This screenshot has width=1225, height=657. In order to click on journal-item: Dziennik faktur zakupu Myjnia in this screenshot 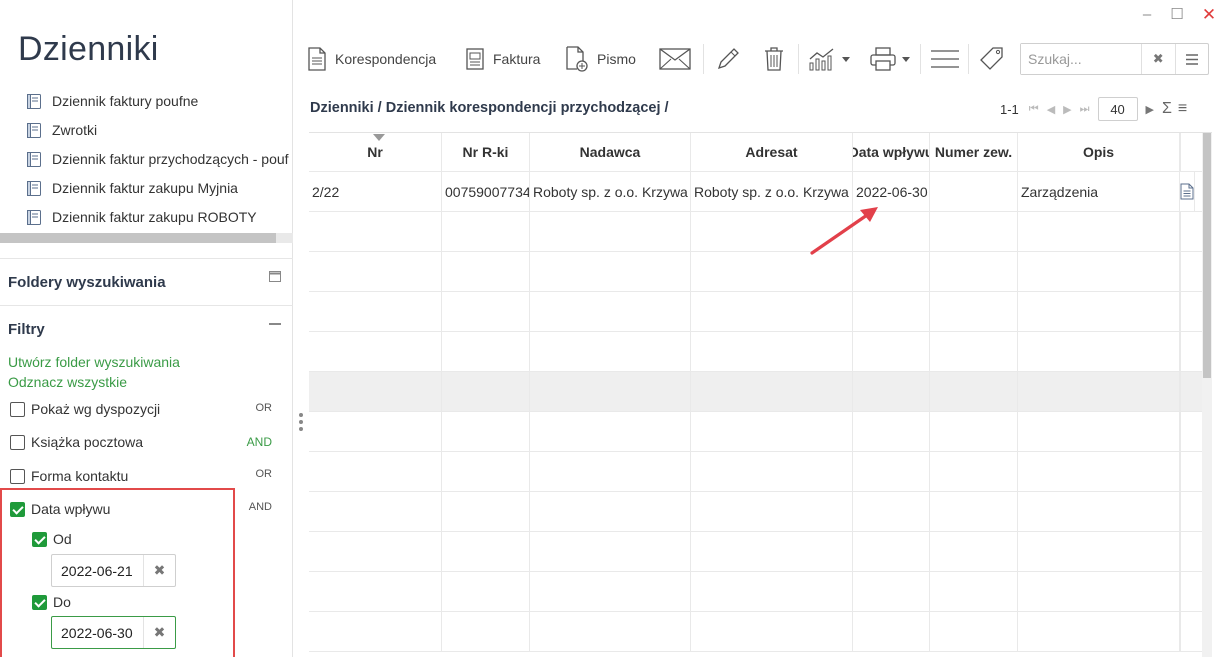, I will do `click(132, 188)`.